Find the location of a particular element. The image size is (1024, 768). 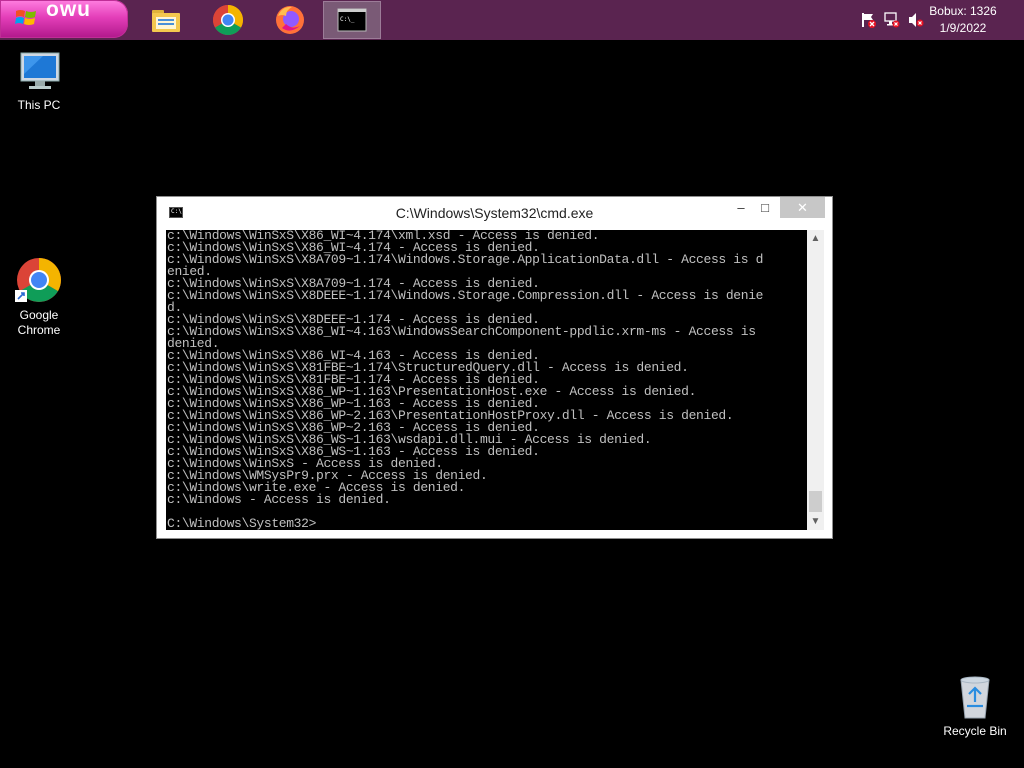

desktop-icon-recycle-bin: Recycle Bin is located at coordinates (975, 705).